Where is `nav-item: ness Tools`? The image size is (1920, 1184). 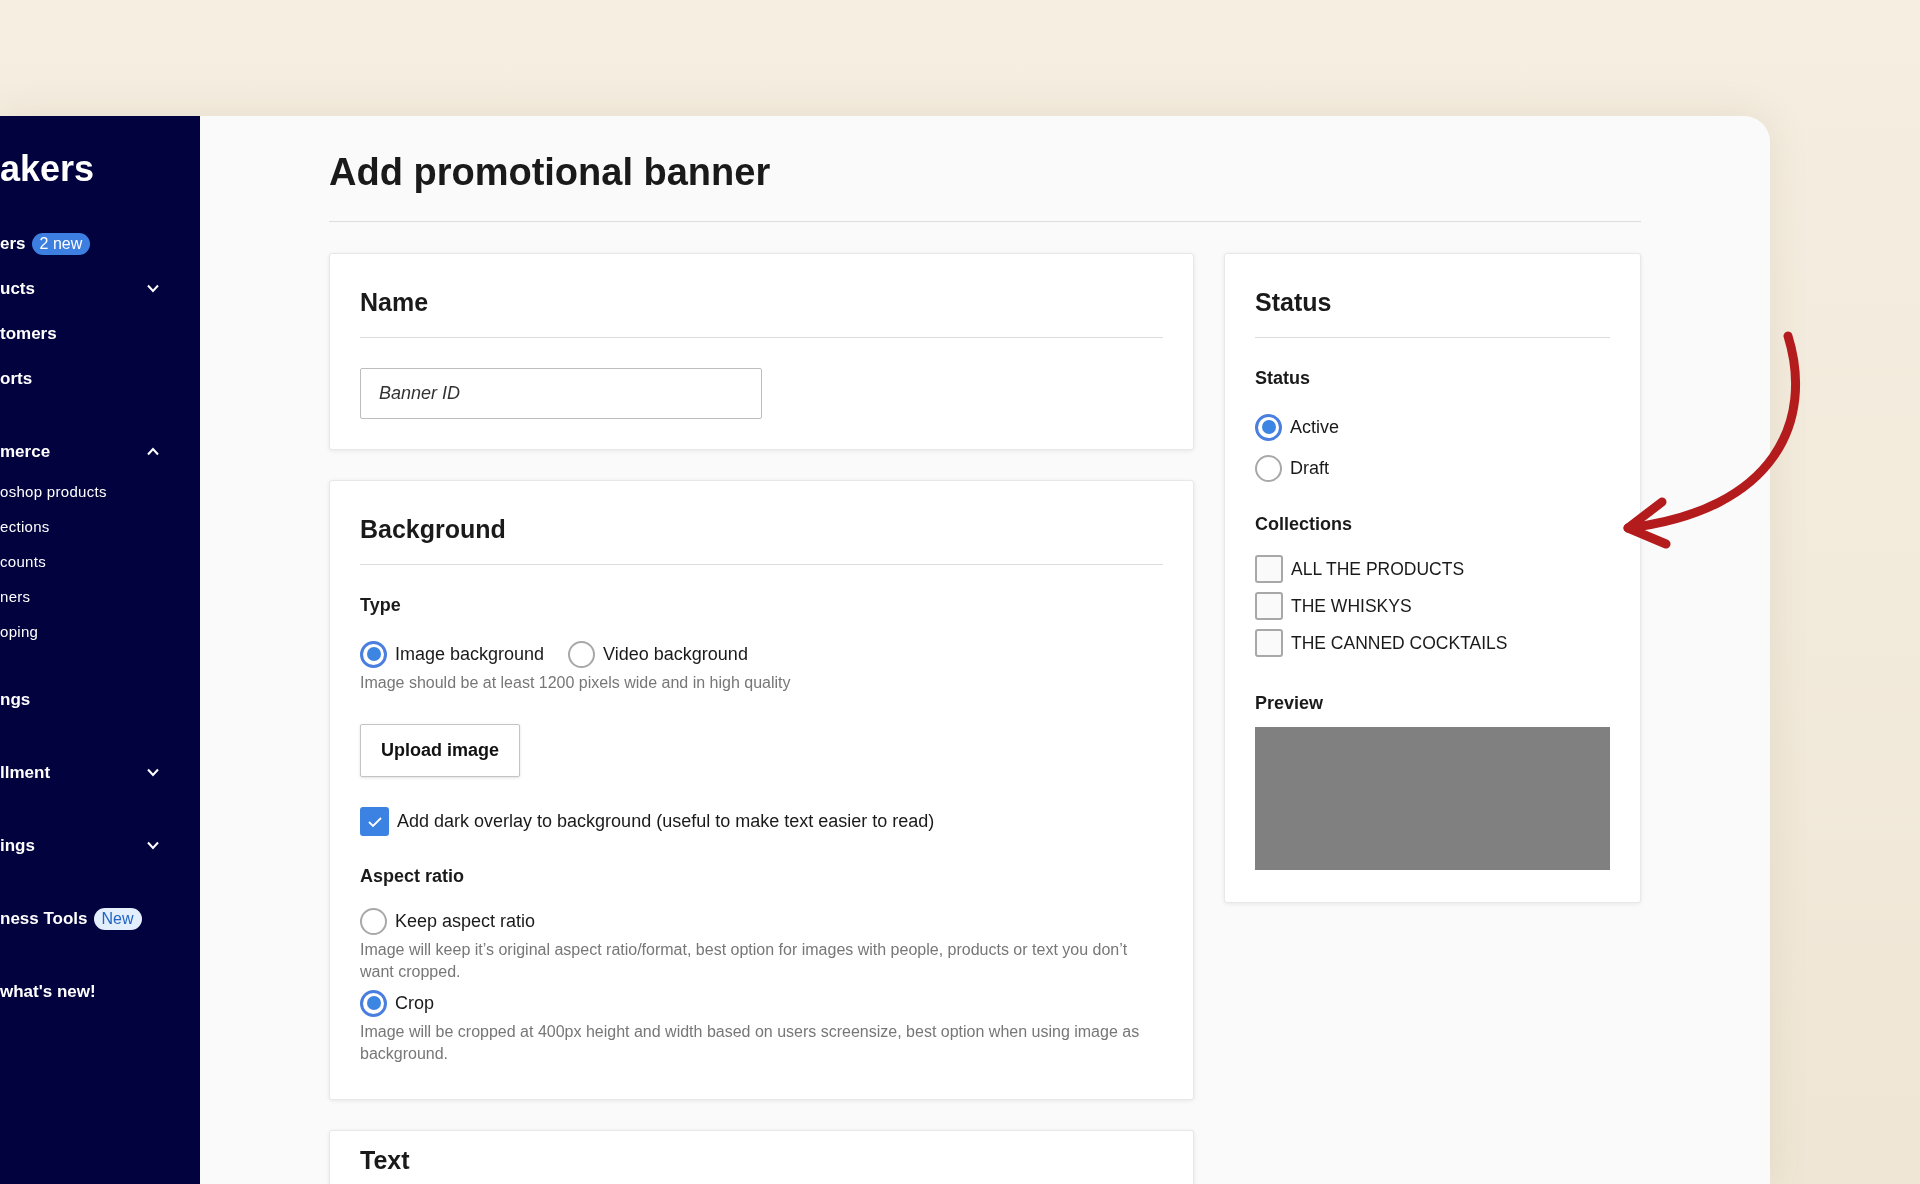 nav-item: ness Tools is located at coordinates (44, 918).